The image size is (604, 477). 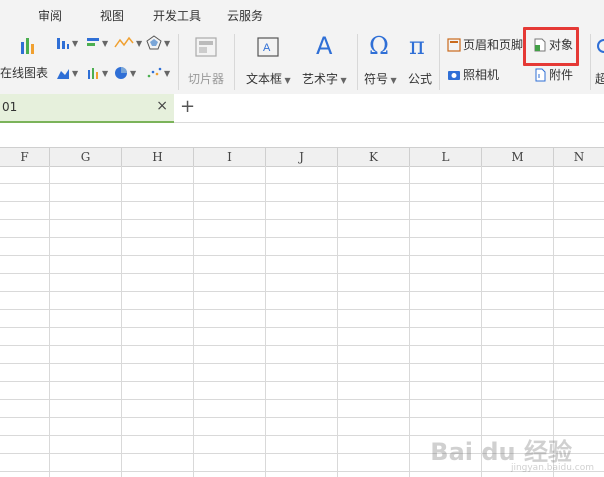 I want to click on document-tab: 01 ×, so click(x=87, y=108).